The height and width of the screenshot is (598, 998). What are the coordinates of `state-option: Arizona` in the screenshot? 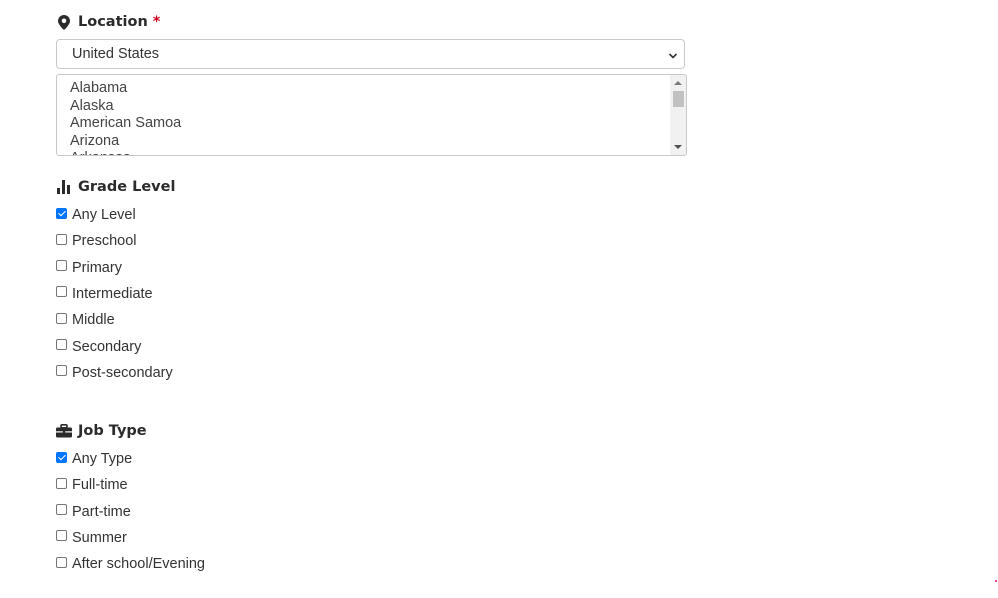 It's located at (125, 142).